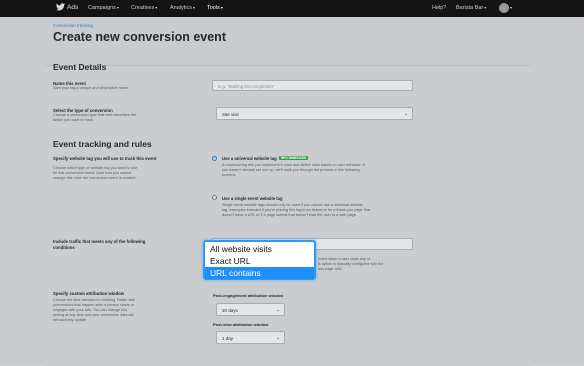 The image size is (584, 366). Describe the element at coordinates (259, 249) in the screenshot. I see `option-all-website-visits: All website visits` at that location.